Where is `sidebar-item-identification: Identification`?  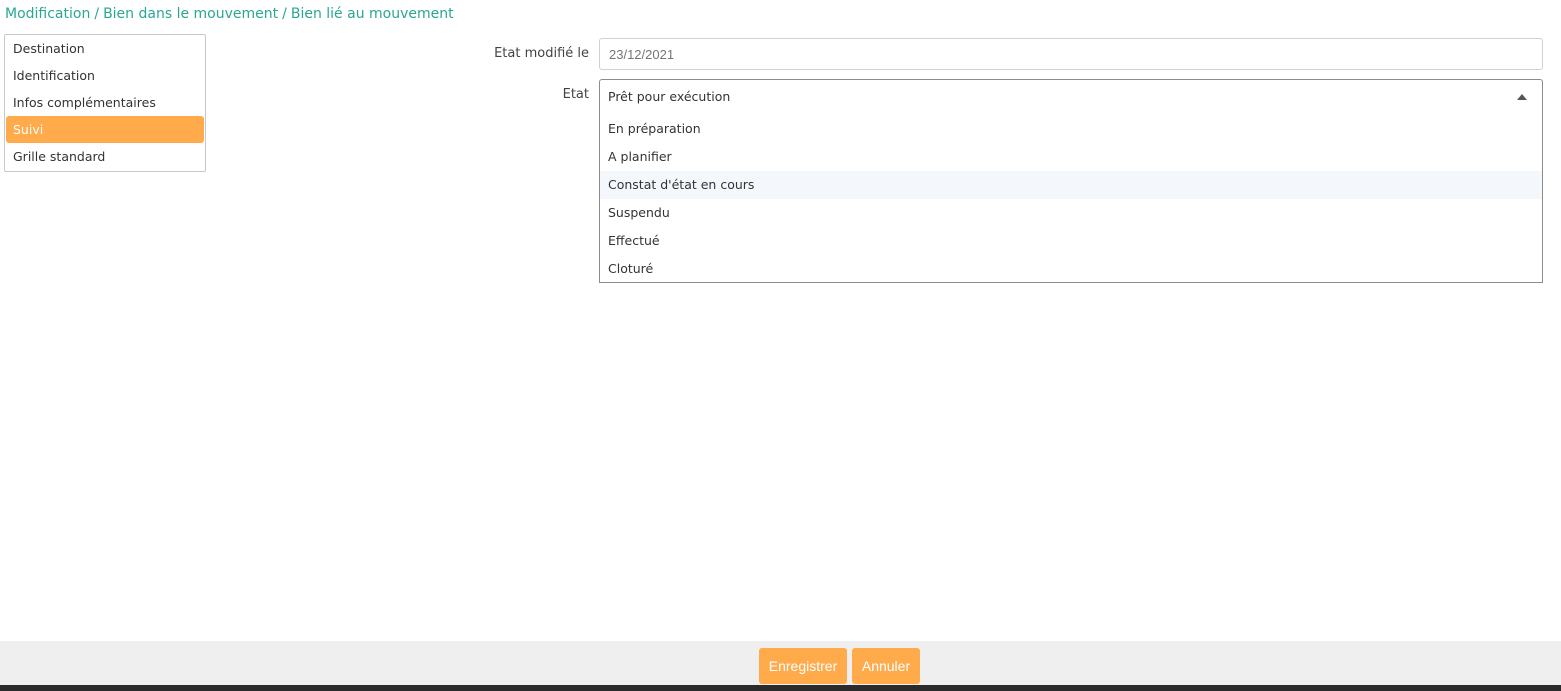 sidebar-item-identification: Identification is located at coordinates (105, 75).